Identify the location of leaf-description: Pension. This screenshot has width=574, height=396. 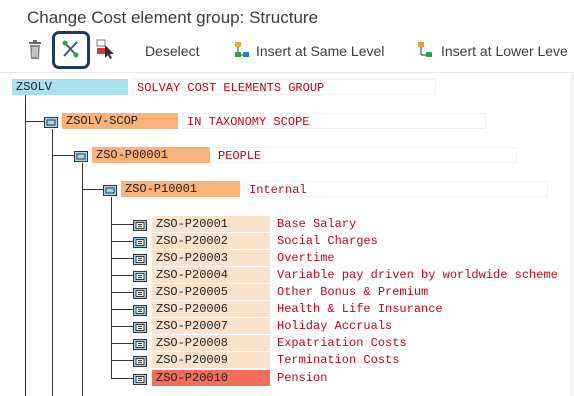
(302, 378).